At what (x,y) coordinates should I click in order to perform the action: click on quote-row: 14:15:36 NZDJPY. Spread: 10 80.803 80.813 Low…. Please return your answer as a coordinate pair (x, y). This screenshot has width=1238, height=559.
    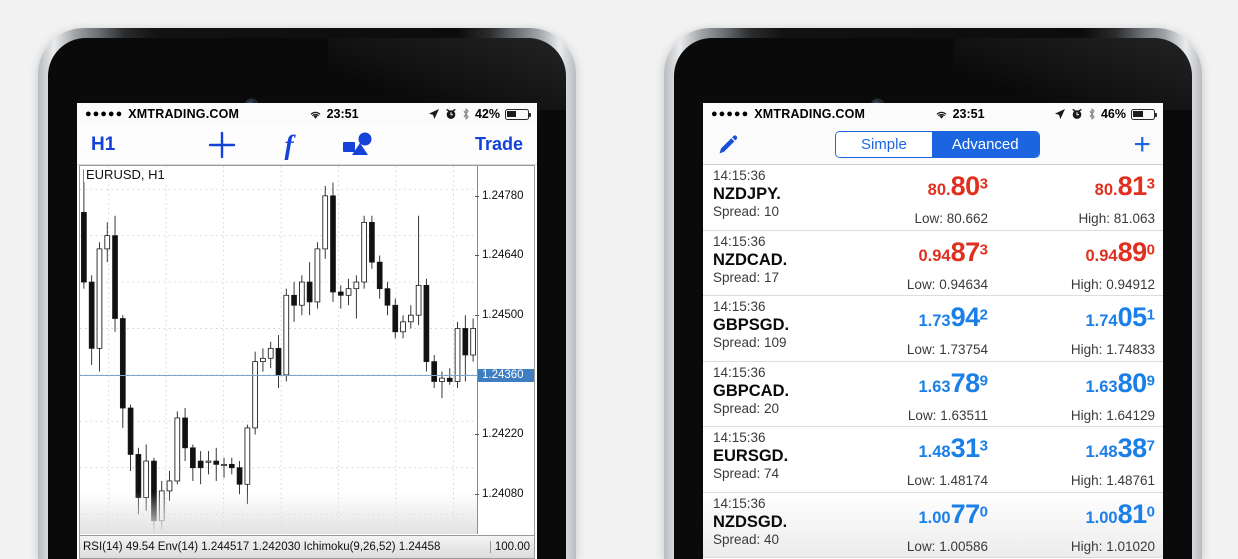
    Looking at the image, I should click on (933, 198).